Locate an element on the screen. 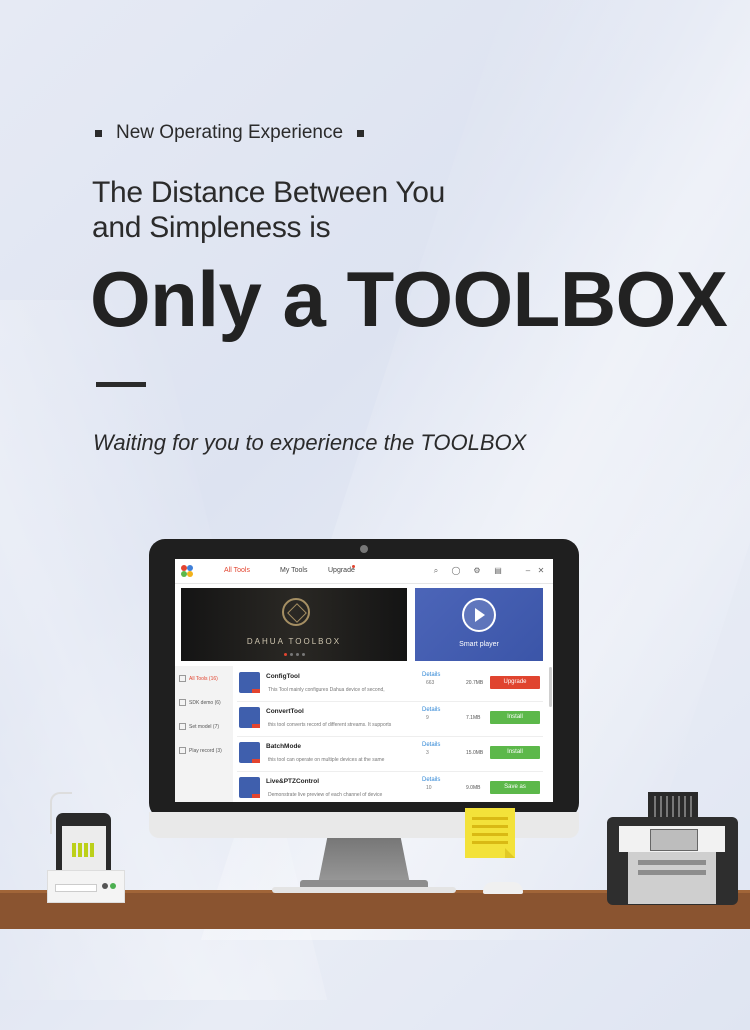 Image resolution: width=750 pixels, height=1030 pixels. webcam-icon is located at coordinates (364, 549).